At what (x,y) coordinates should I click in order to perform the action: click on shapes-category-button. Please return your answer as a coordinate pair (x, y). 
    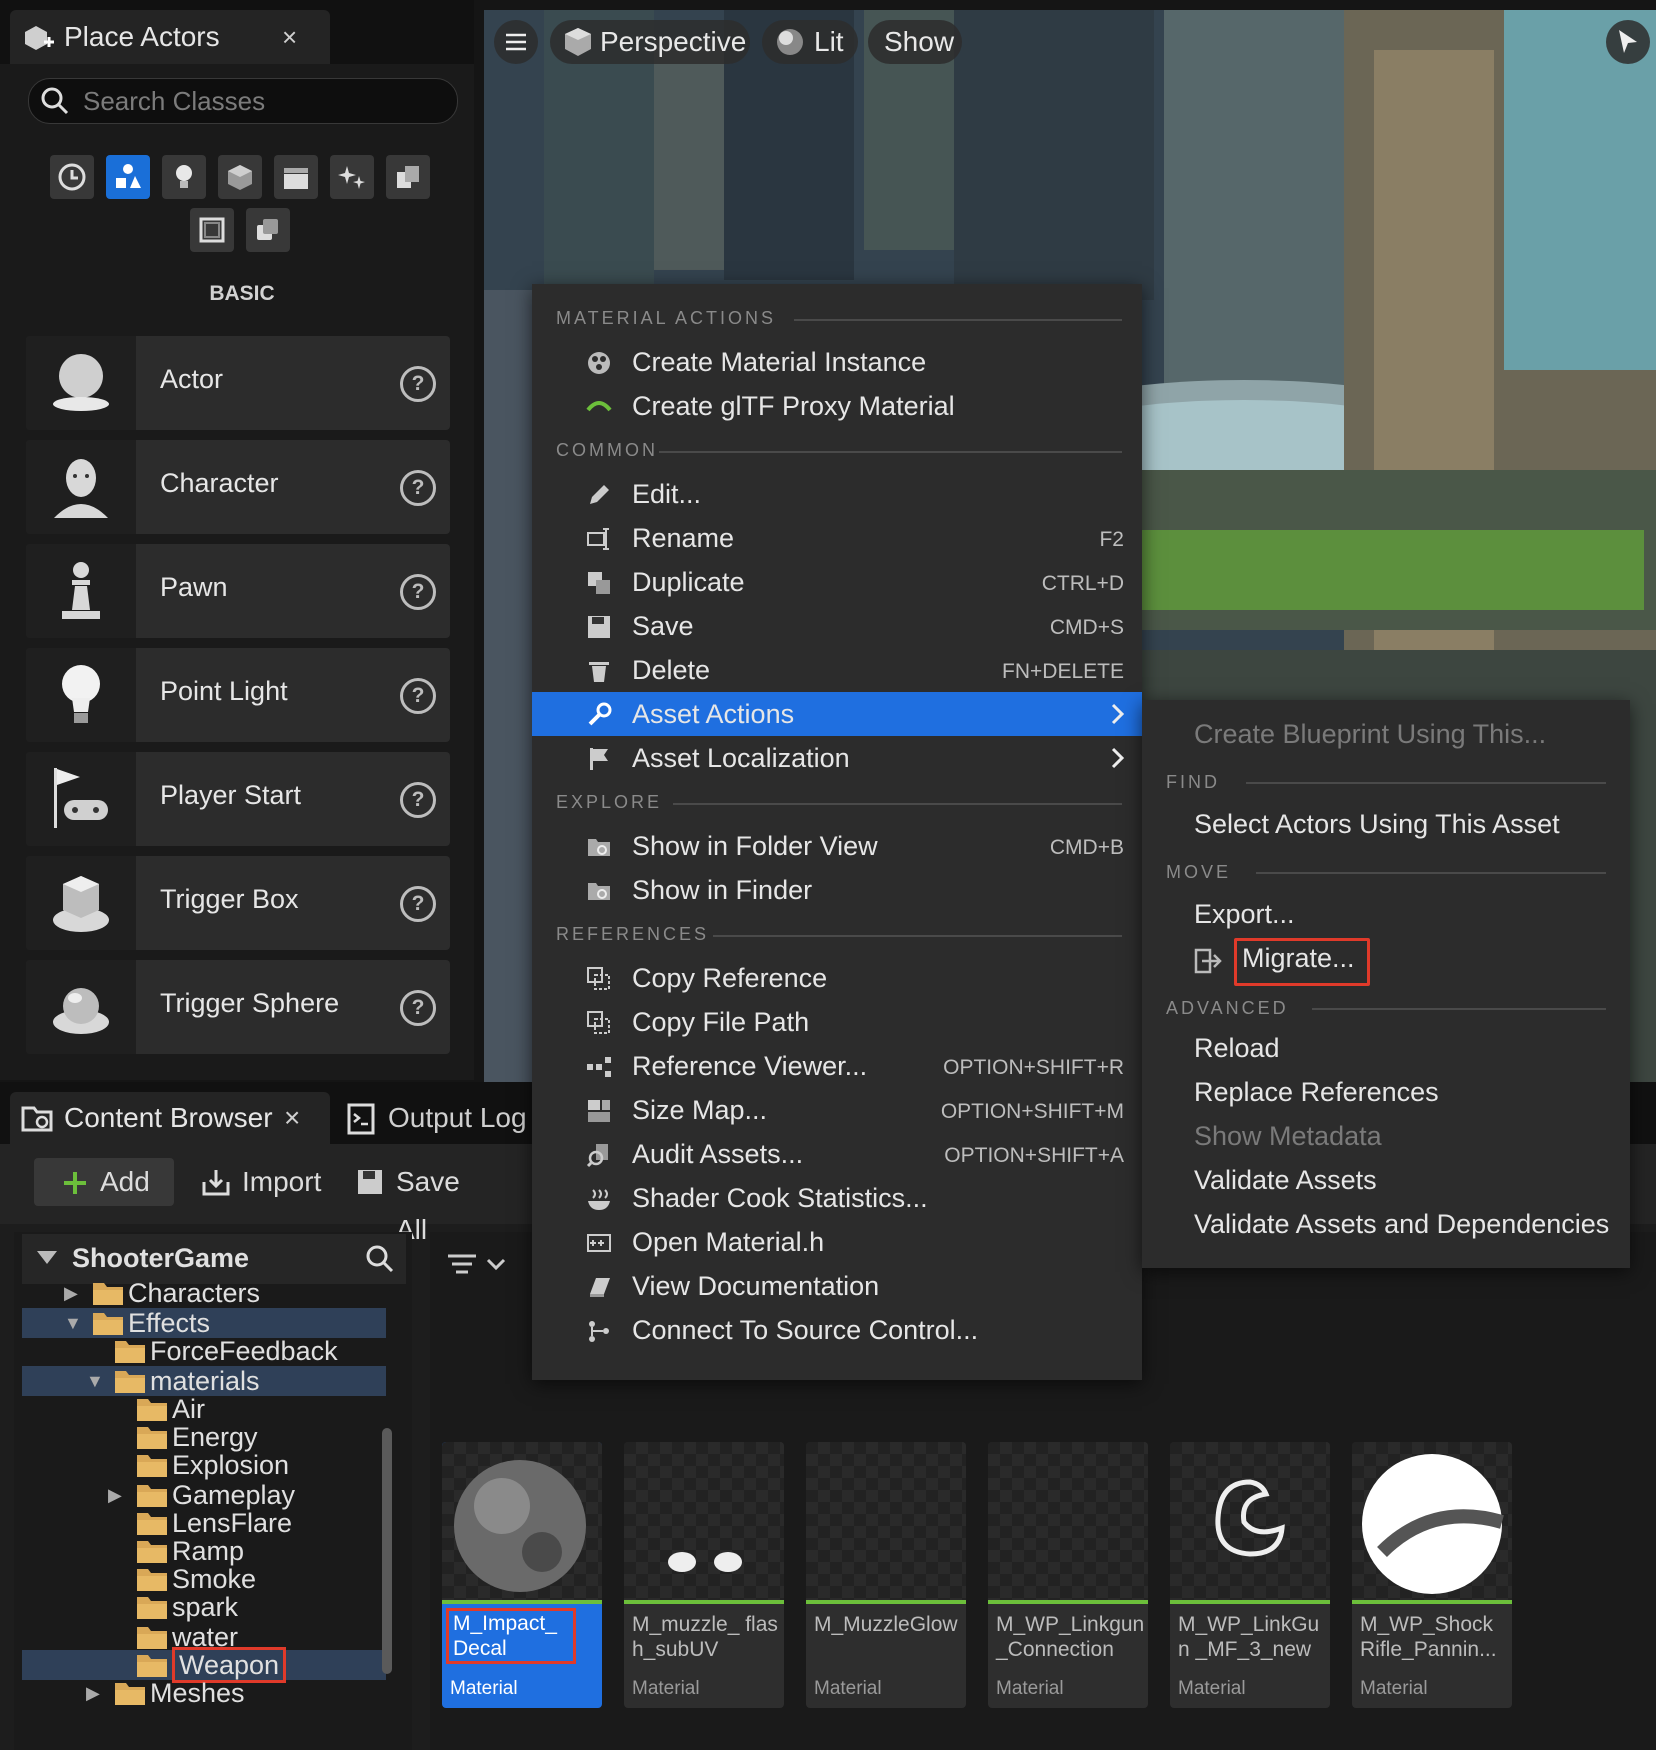
    Looking at the image, I should click on (240, 177).